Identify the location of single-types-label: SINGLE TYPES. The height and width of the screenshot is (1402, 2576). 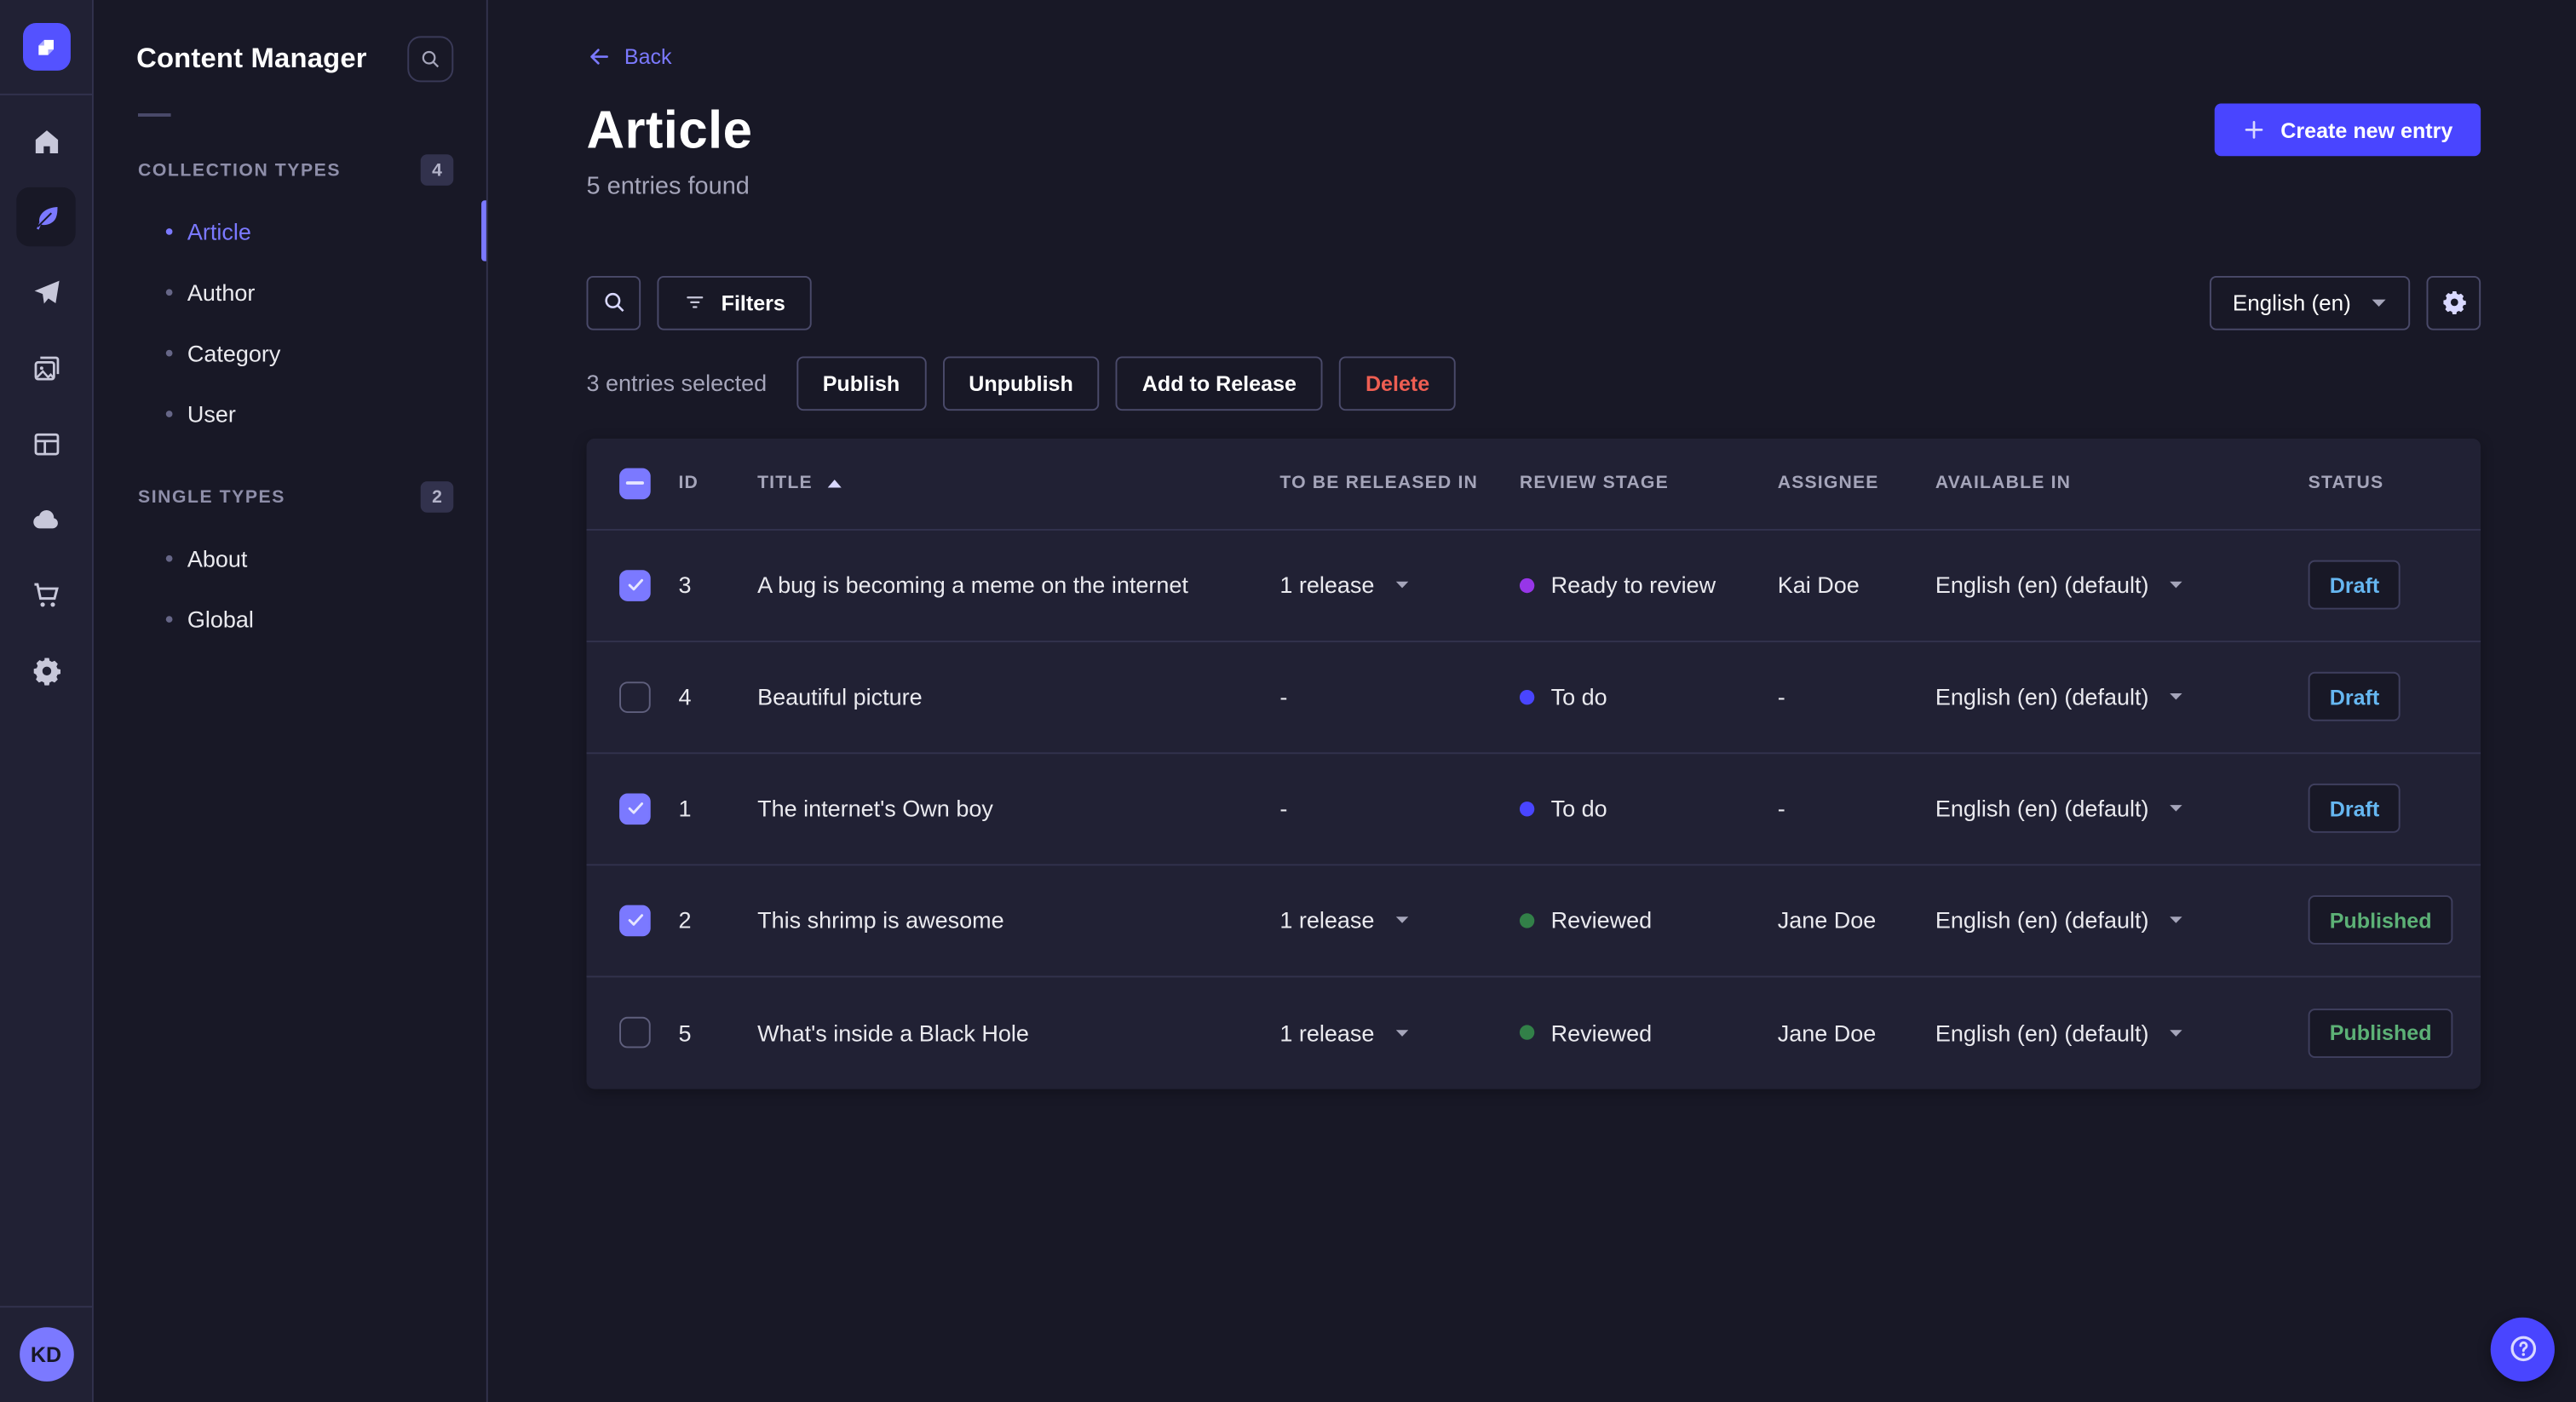
(211, 496).